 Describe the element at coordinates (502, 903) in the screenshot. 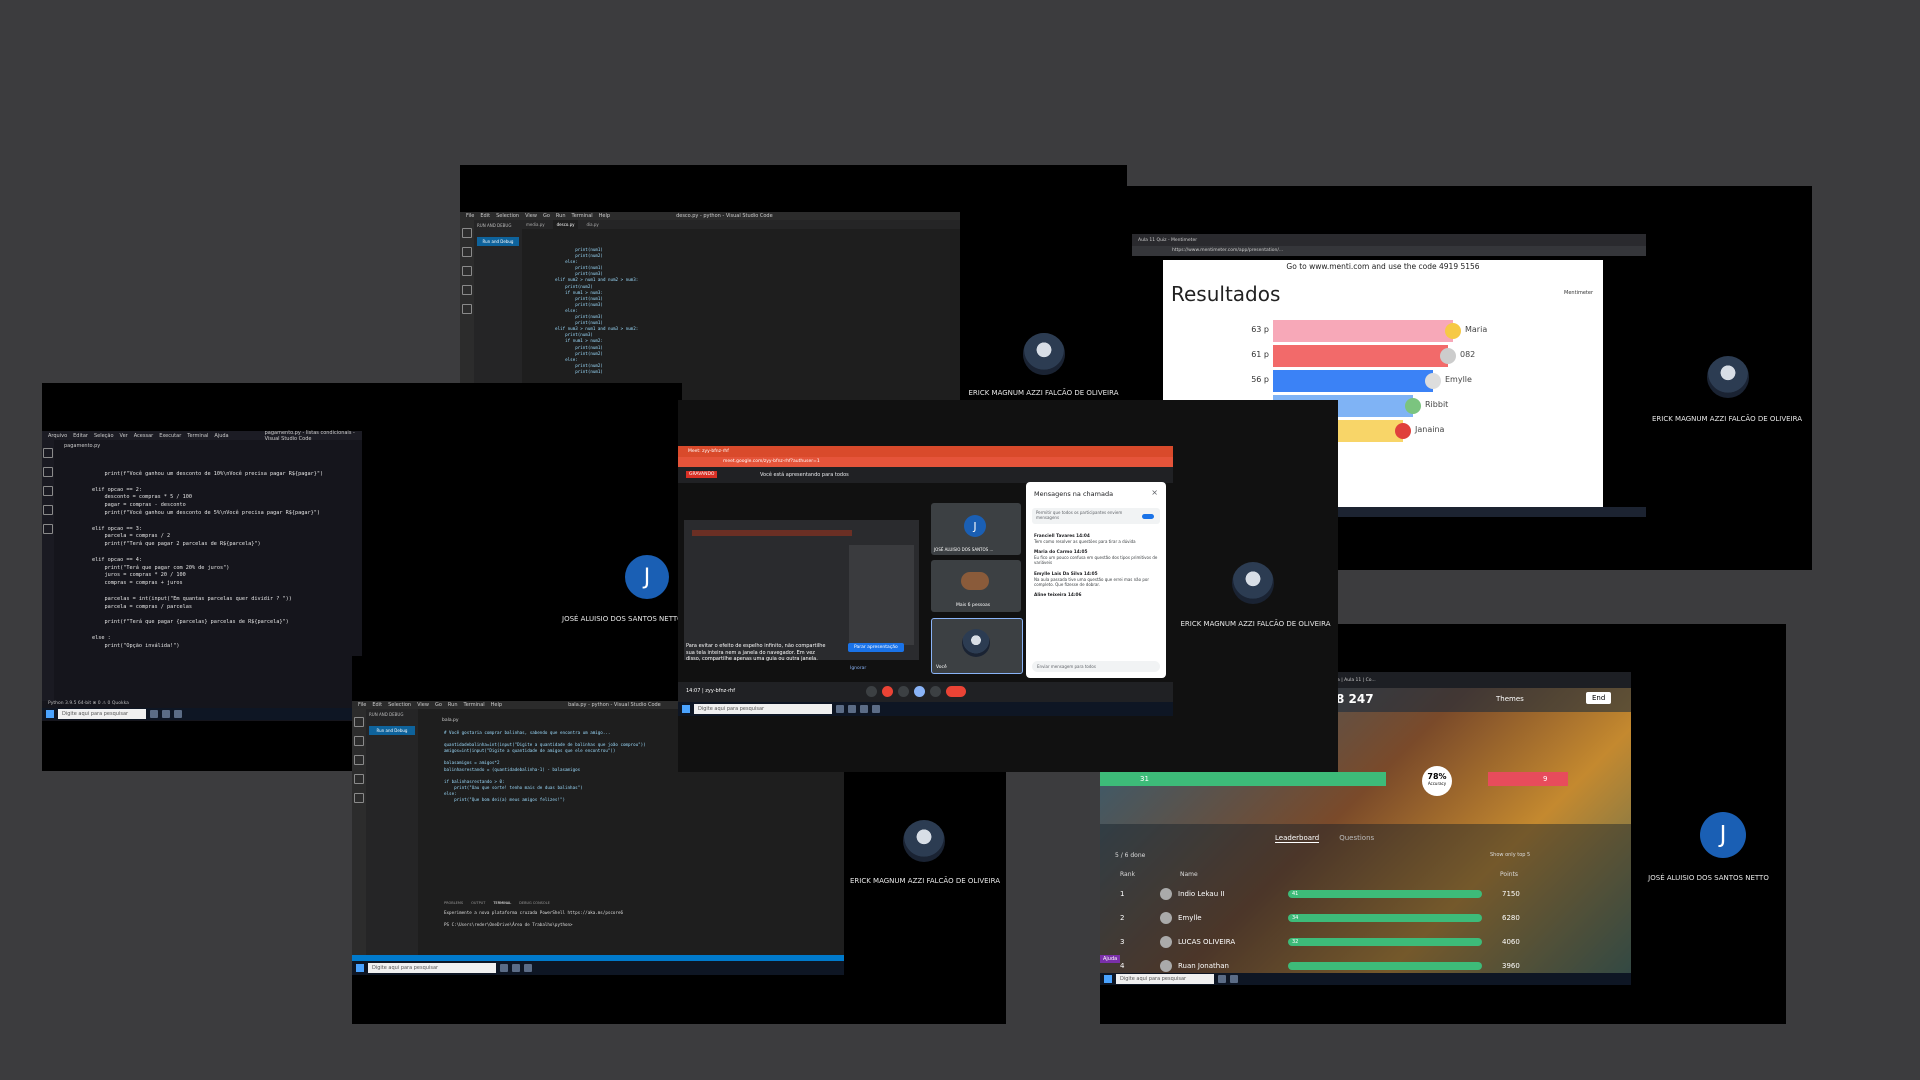

I see `panel-tab-terminal: TERMINAL` at that location.